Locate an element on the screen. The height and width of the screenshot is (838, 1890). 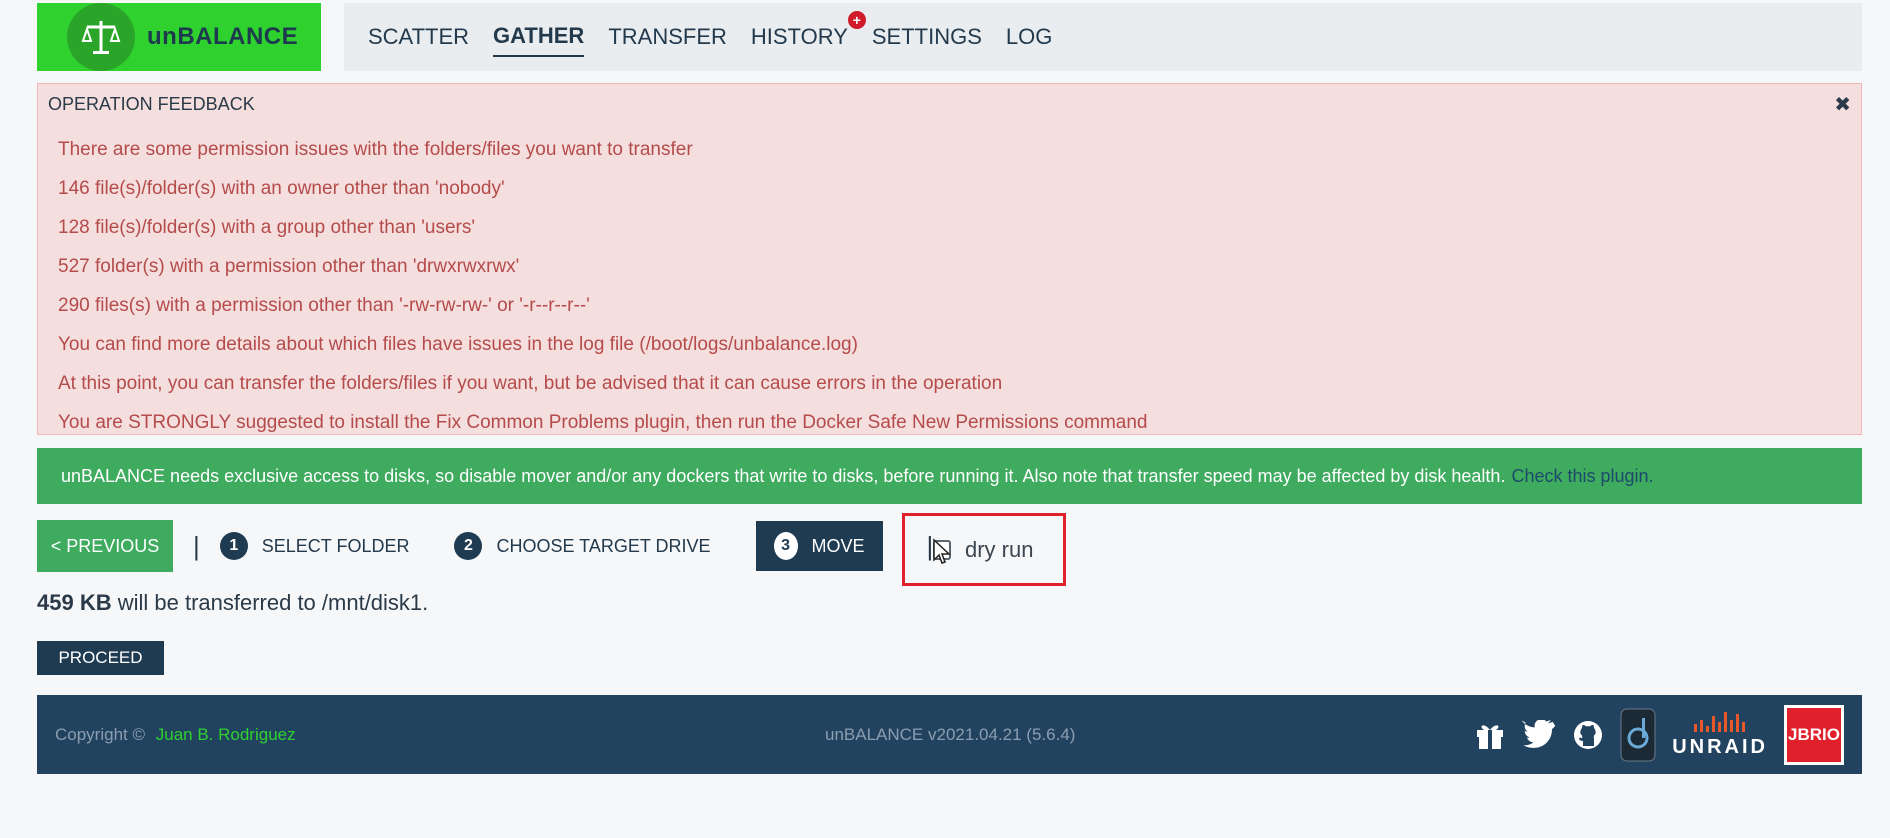
gift-icon is located at coordinates (1490, 735).